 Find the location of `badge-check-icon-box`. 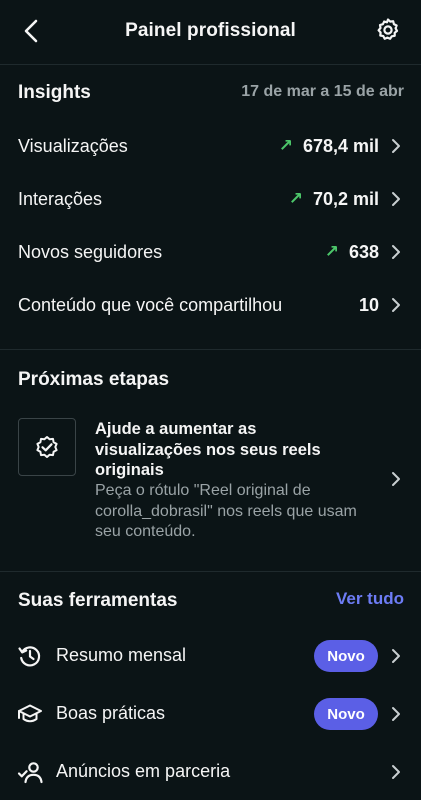

badge-check-icon-box is located at coordinates (47, 447).